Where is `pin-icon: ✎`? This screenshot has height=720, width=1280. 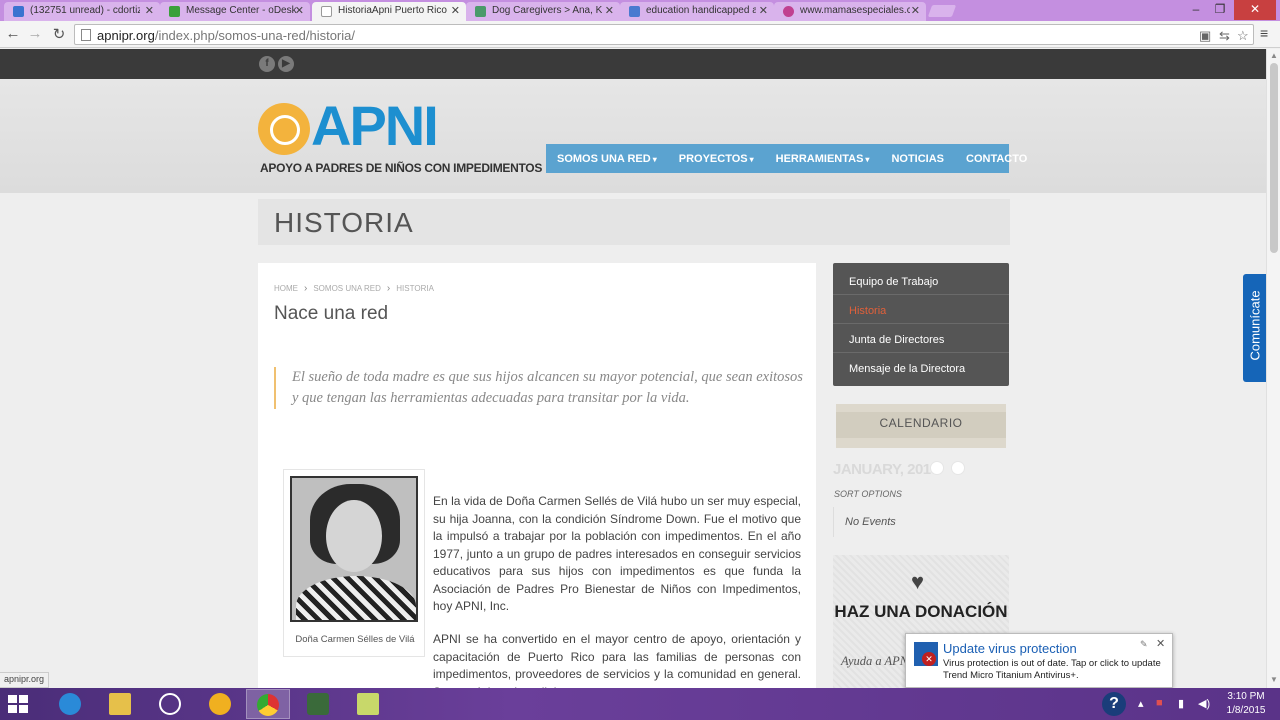
pin-icon: ✎ is located at coordinates (1144, 644).